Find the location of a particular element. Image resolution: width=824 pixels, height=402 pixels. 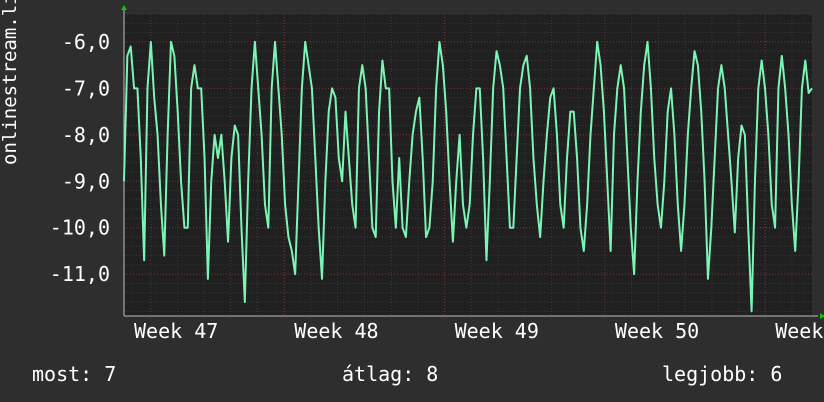

x-tick-label: Week 49 is located at coordinates (497, 331).